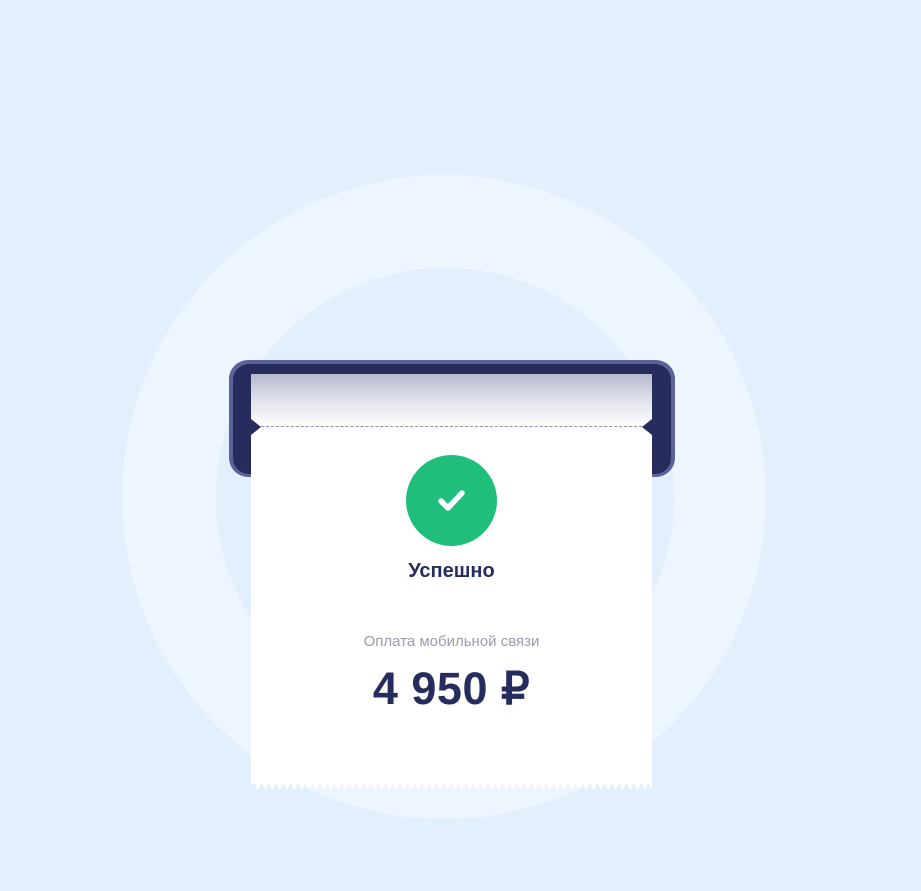 This screenshot has height=891, width=921. I want to click on receipt-tear-line, so click(451, 426).